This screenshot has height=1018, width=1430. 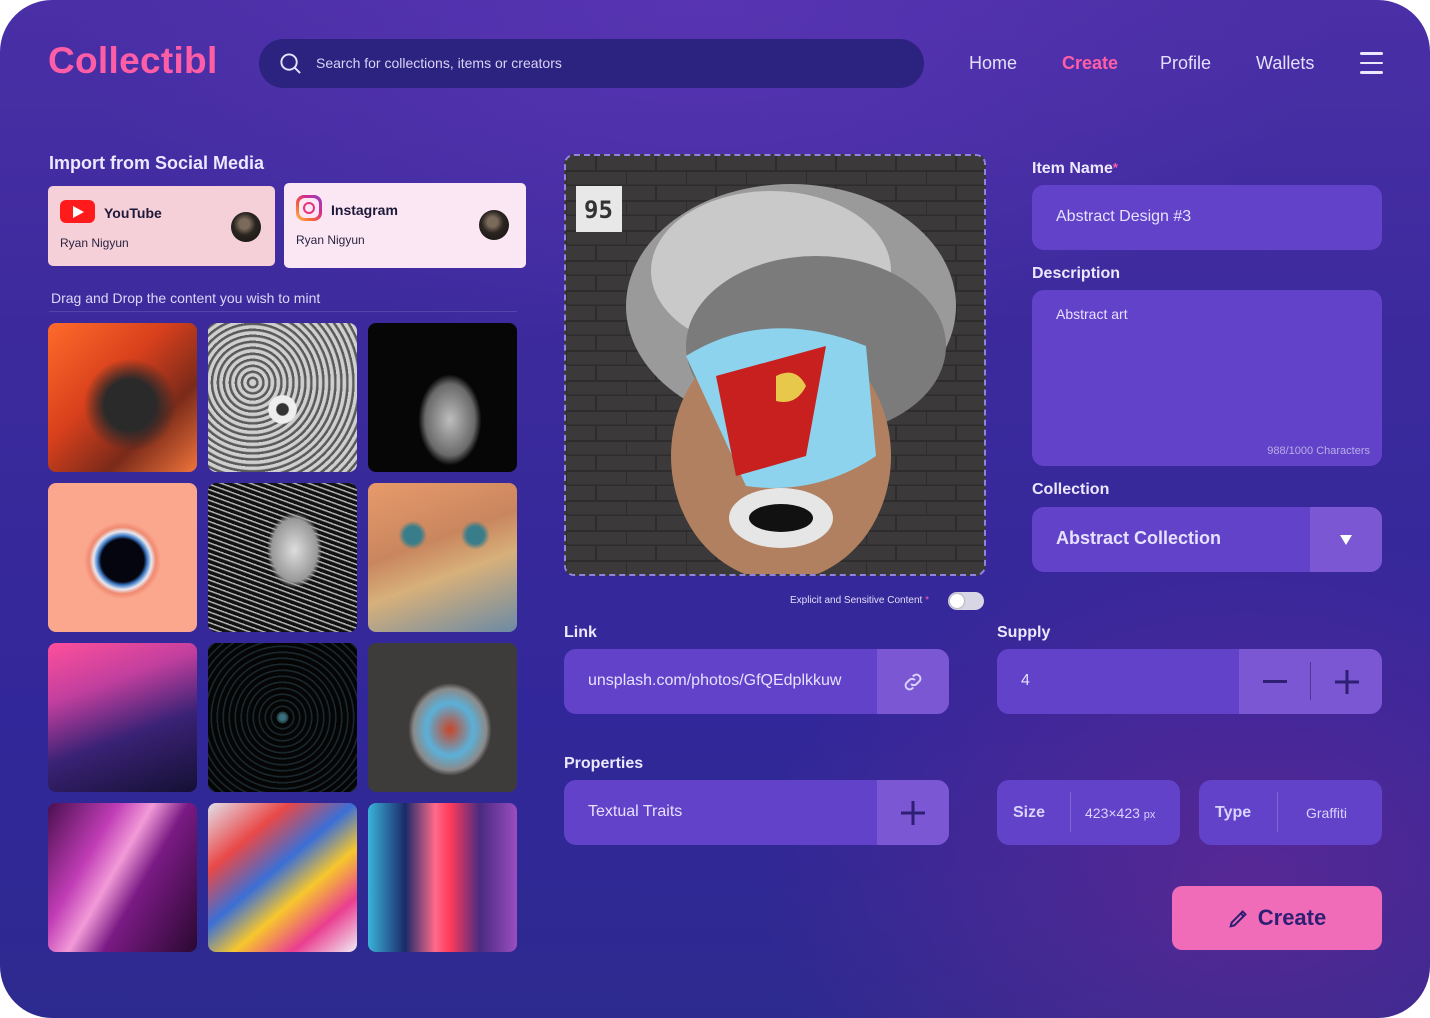 I want to click on gallery-item-pattern, so click(x=282, y=717).